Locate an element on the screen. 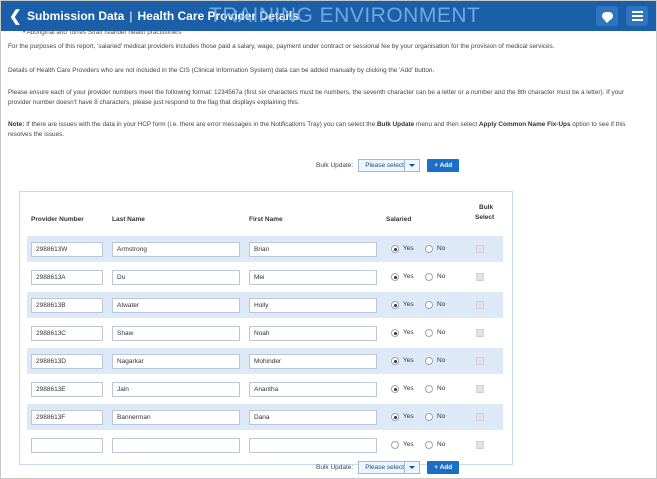 This screenshot has width=657, height=479. last-name-input is located at coordinates (176, 445).